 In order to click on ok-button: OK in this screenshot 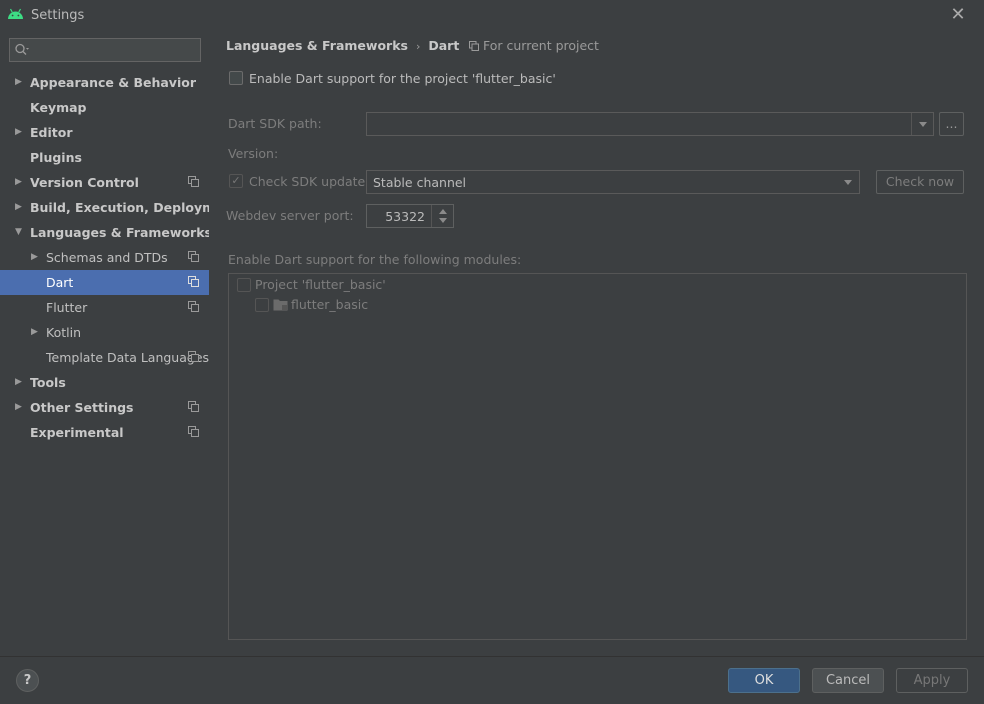, I will do `click(764, 680)`.